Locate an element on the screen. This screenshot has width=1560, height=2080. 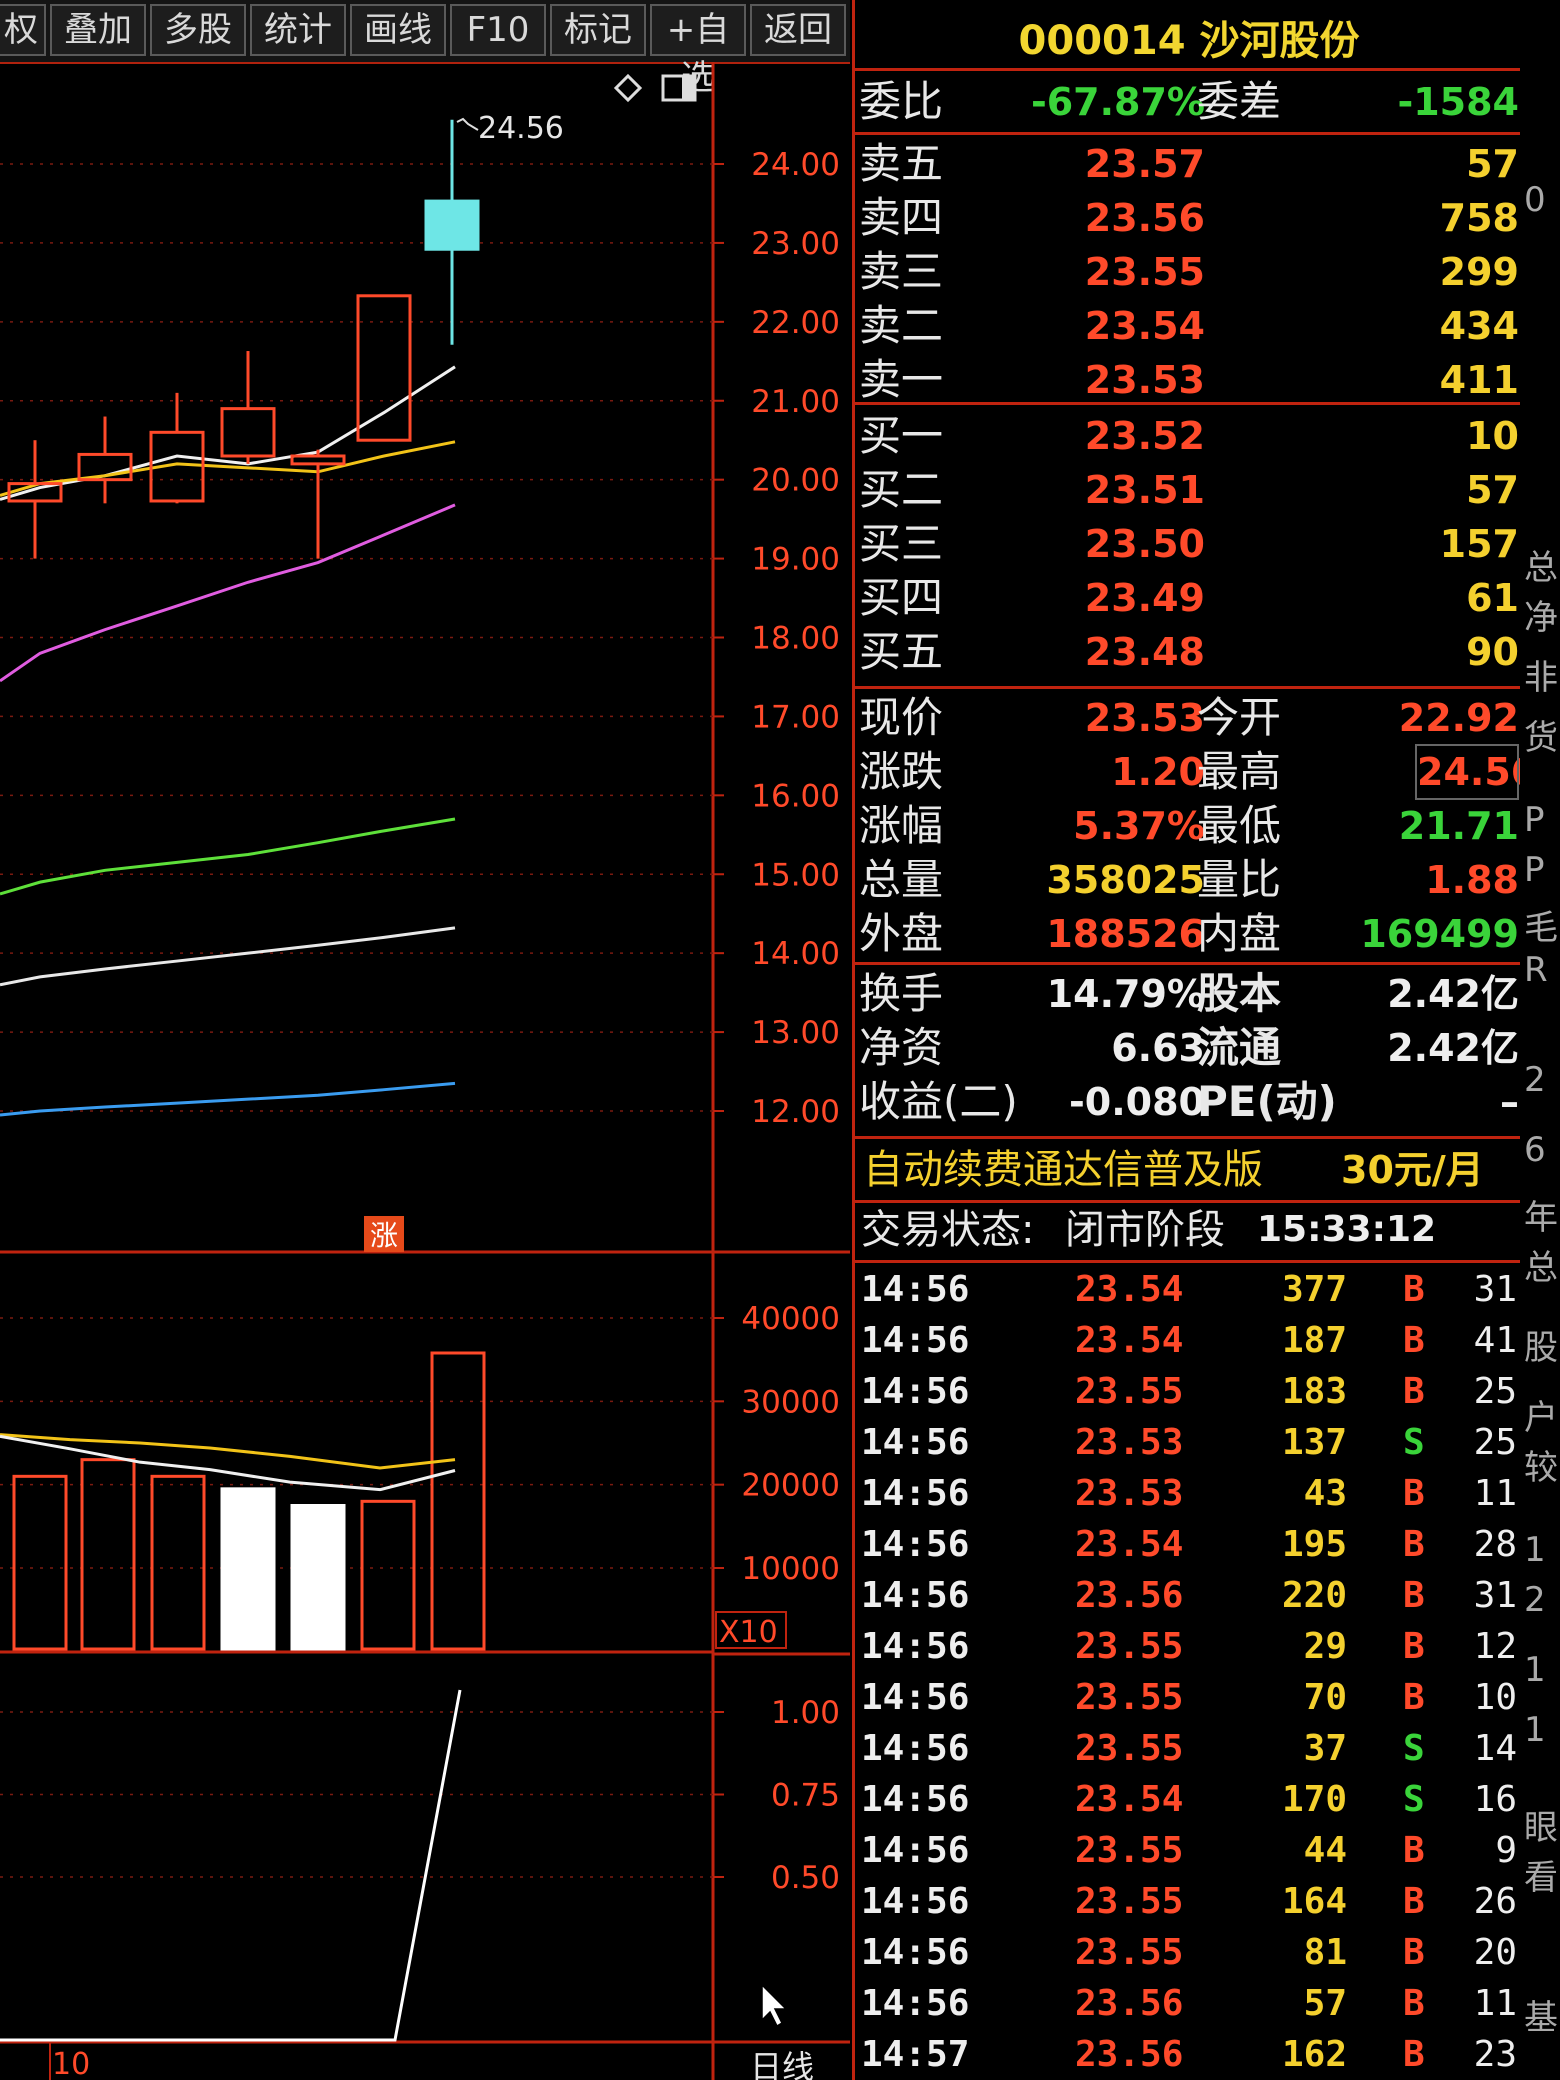
sell-level-price: 23.57 is located at coordinates (1115, 164).